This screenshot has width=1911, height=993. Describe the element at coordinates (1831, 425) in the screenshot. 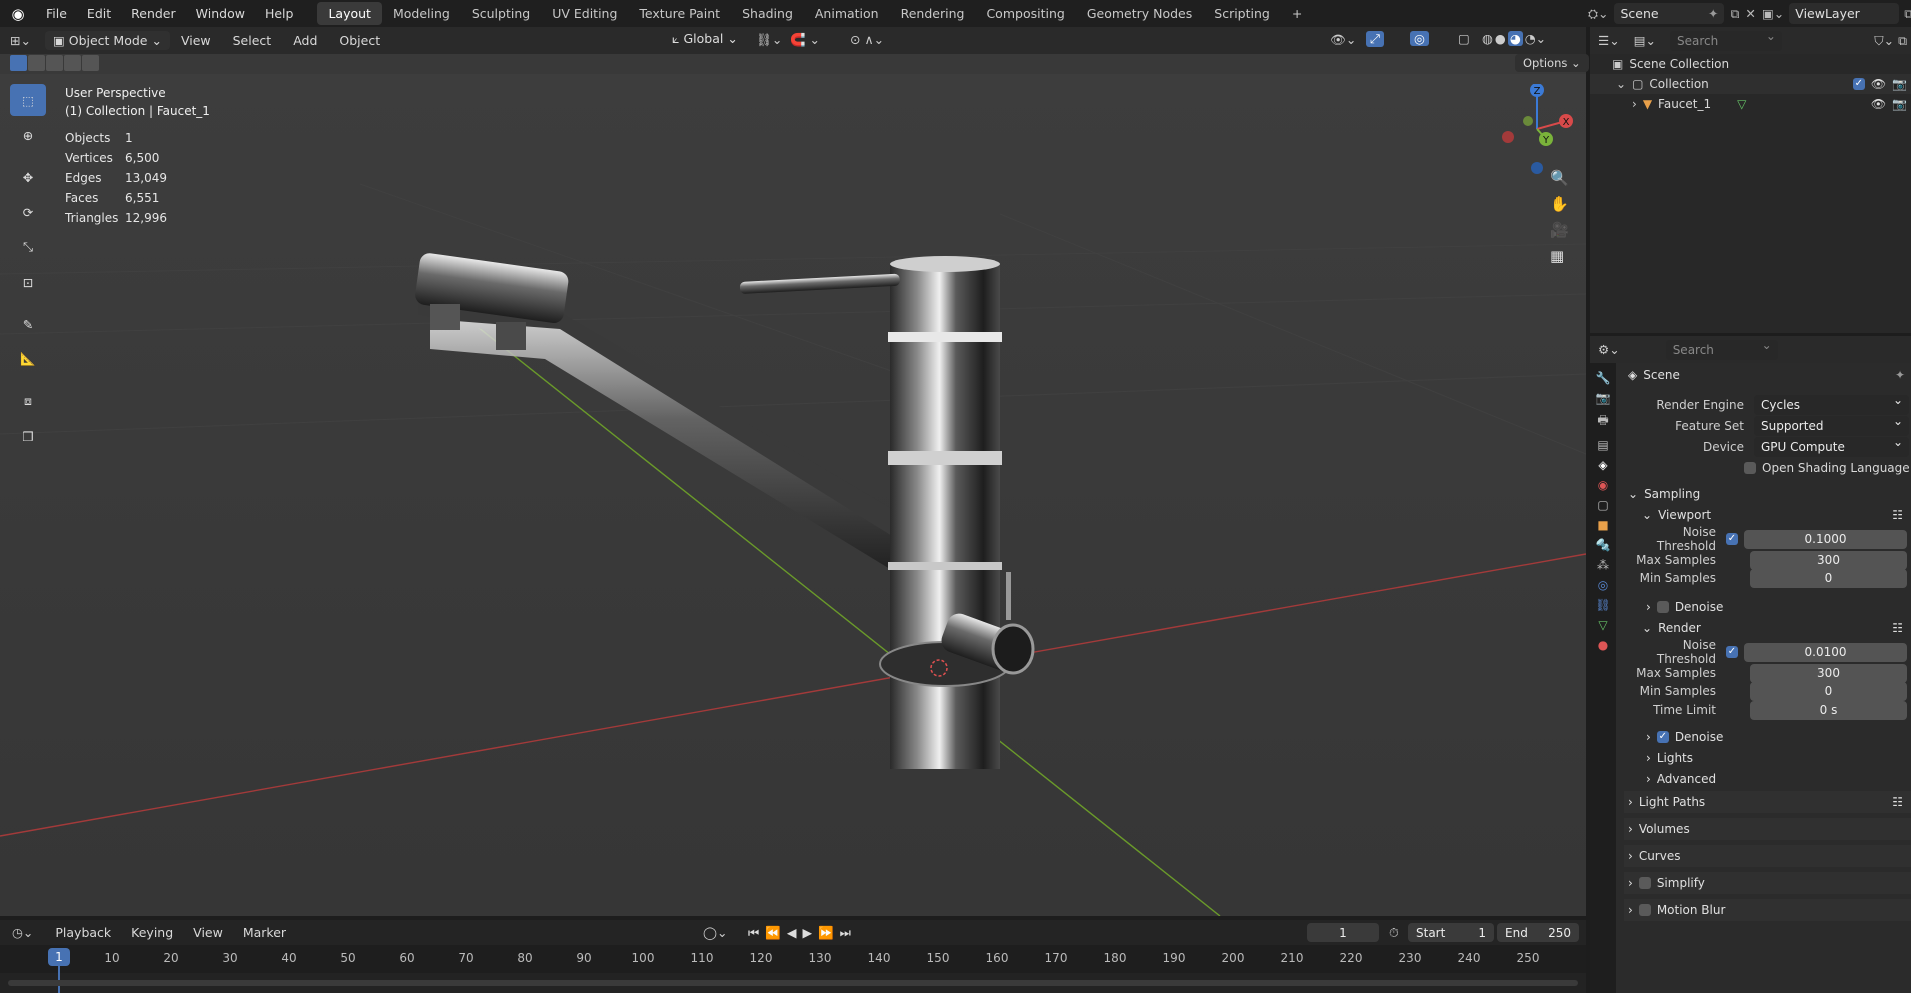

I see `feature-set-dropdown: Supported` at that location.